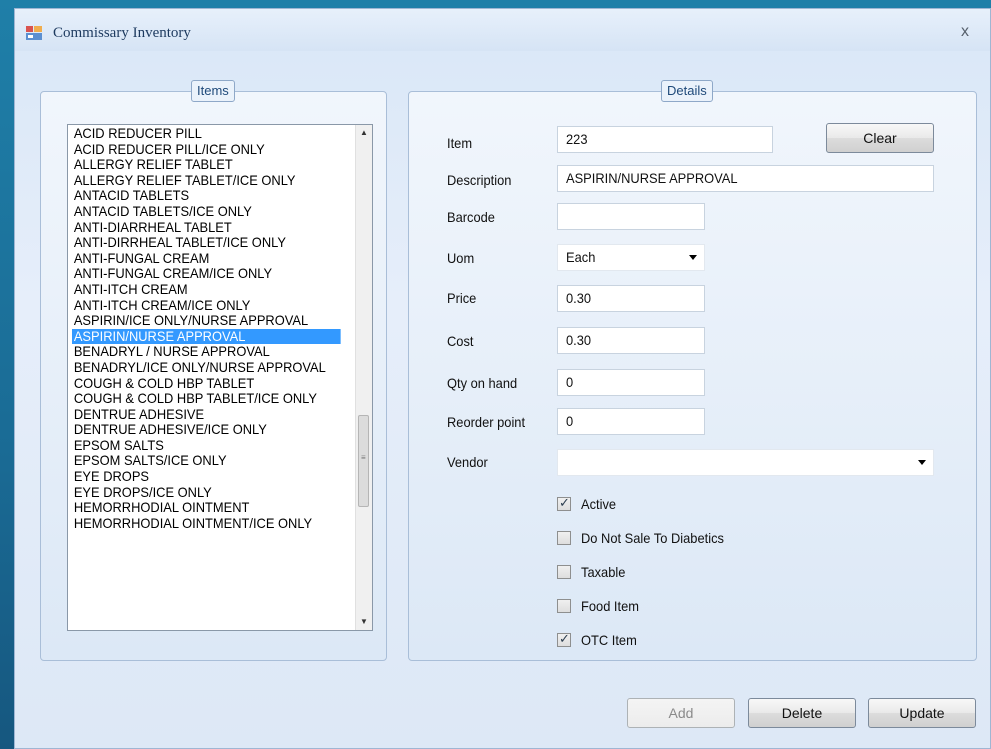 This screenshot has width=991, height=749. I want to click on checkbox-label: OTC Item, so click(609, 640).